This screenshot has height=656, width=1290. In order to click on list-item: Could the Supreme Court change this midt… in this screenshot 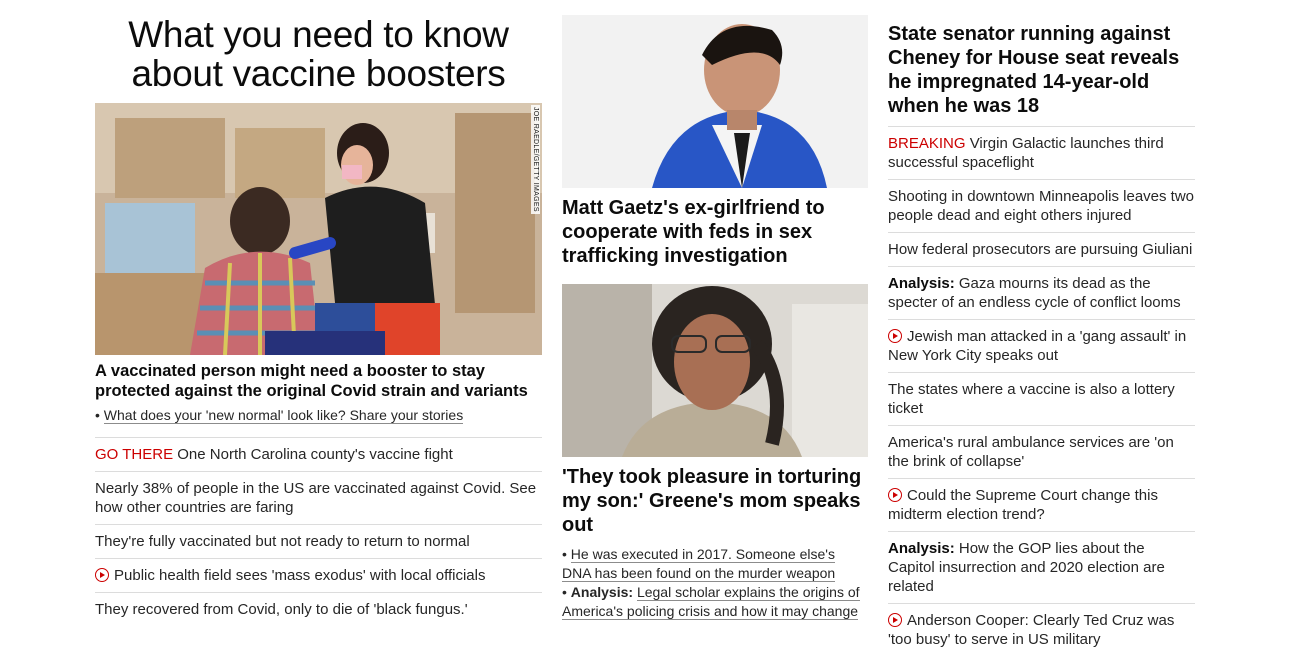, I will do `click(1041, 505)`.